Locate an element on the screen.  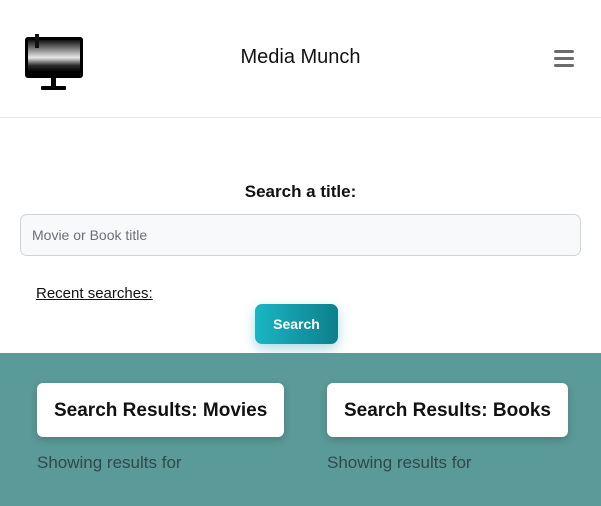
app-title: Media Munch is located at coordinates (300, 57).